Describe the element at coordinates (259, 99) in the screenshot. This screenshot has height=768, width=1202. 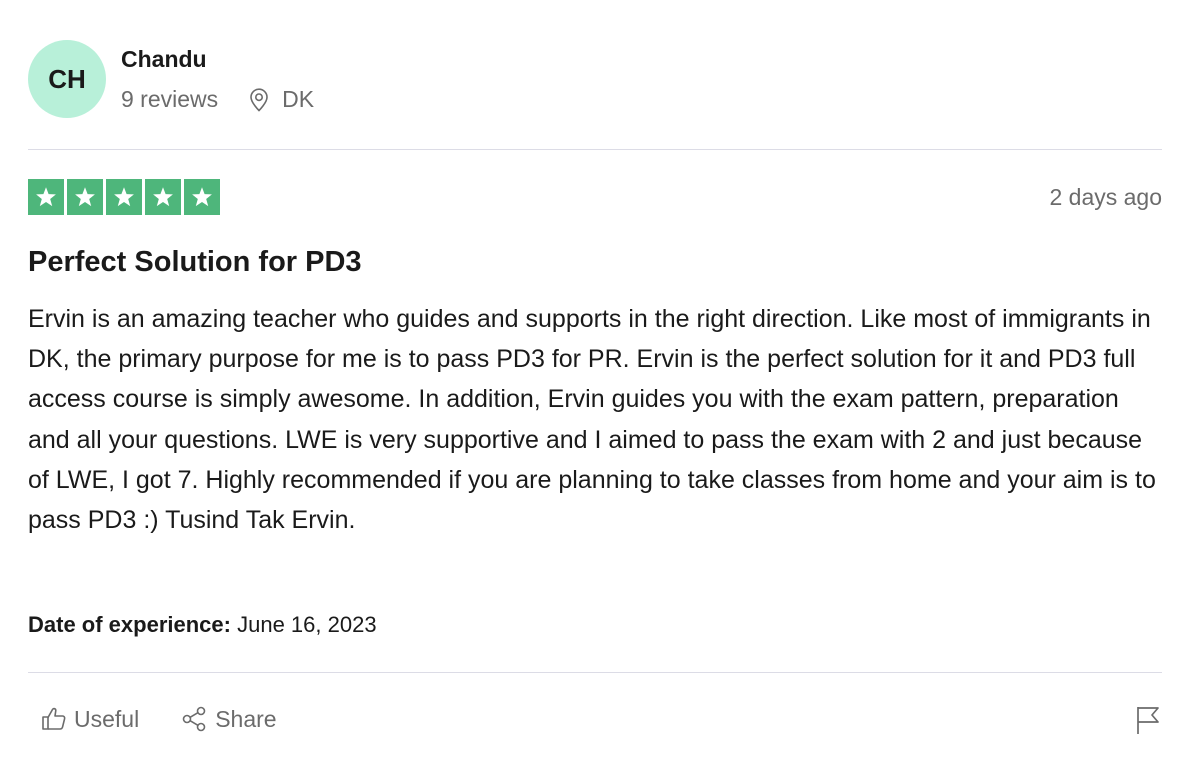
I see `location-pin-icon` at that location.